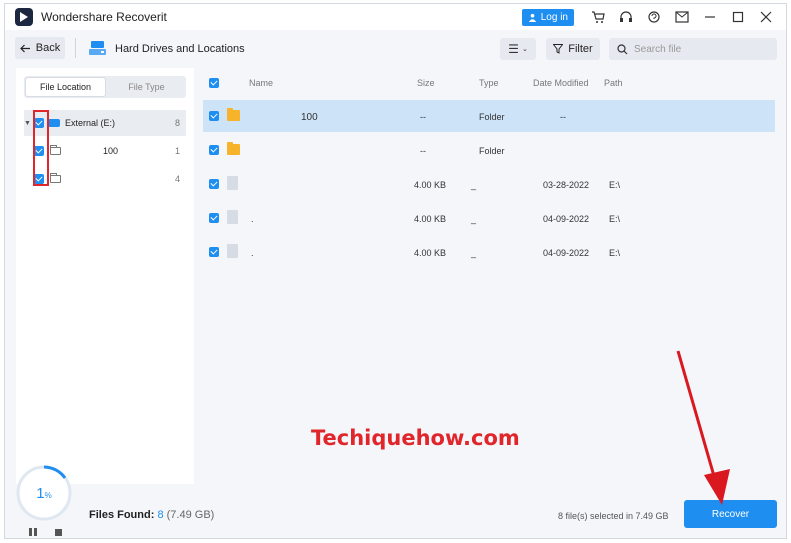 This screenshot has width=791, height=543. What do you see at coordinates (65, 87) in the screenshot?
I see `tab-file-location: File Location` at bounding box center [65, 87].